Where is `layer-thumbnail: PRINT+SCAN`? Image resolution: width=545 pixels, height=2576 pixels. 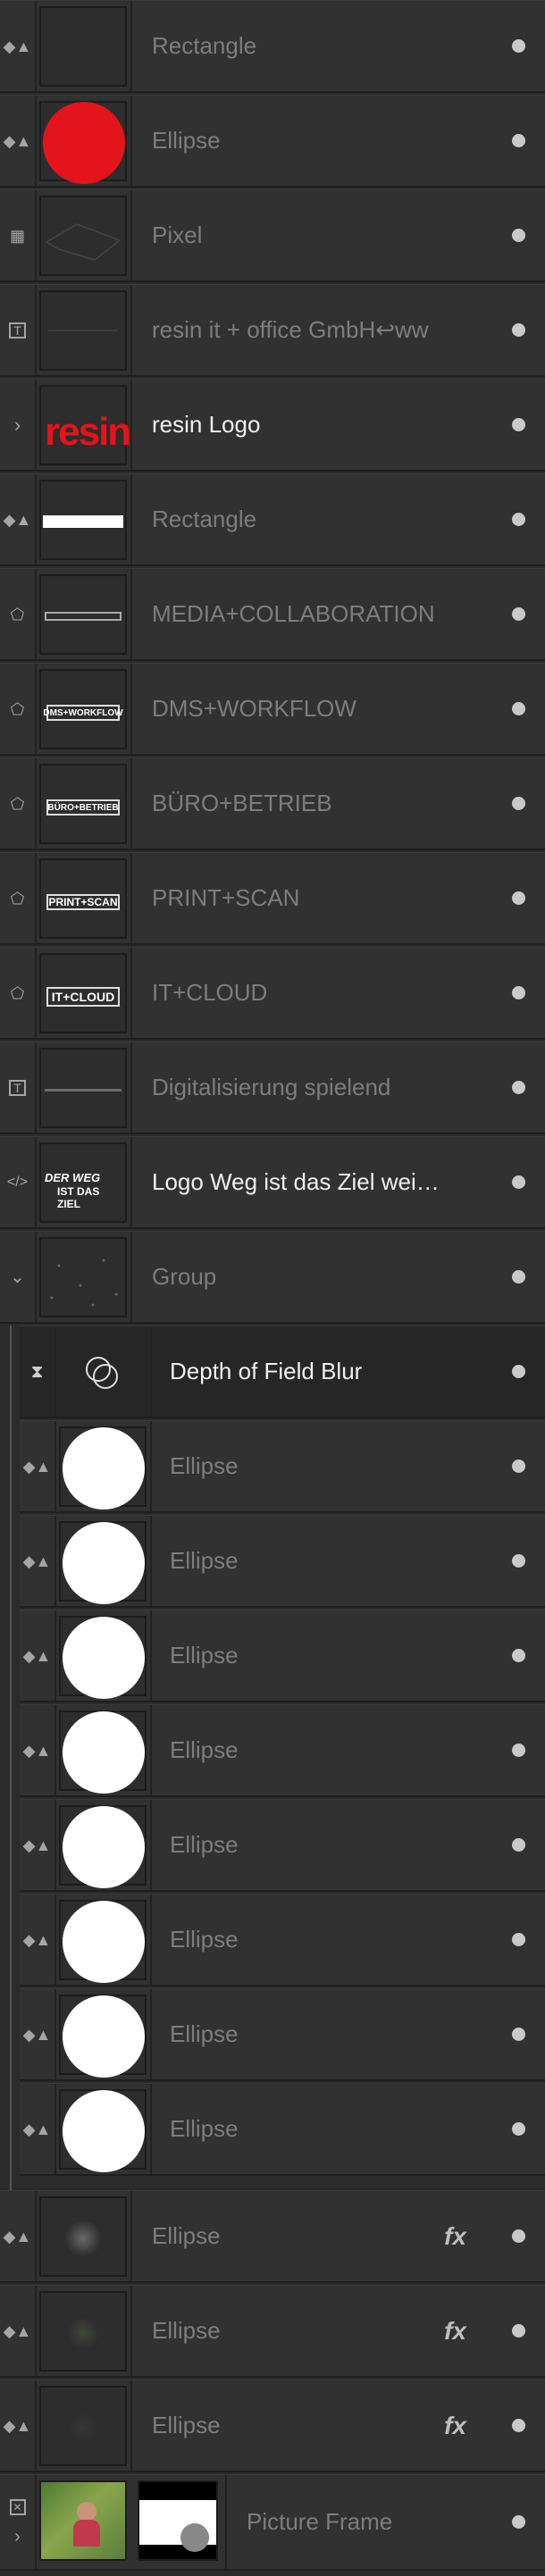
layer-thumbnail: PRINT+SCAN is located at coordinates (83, 899).